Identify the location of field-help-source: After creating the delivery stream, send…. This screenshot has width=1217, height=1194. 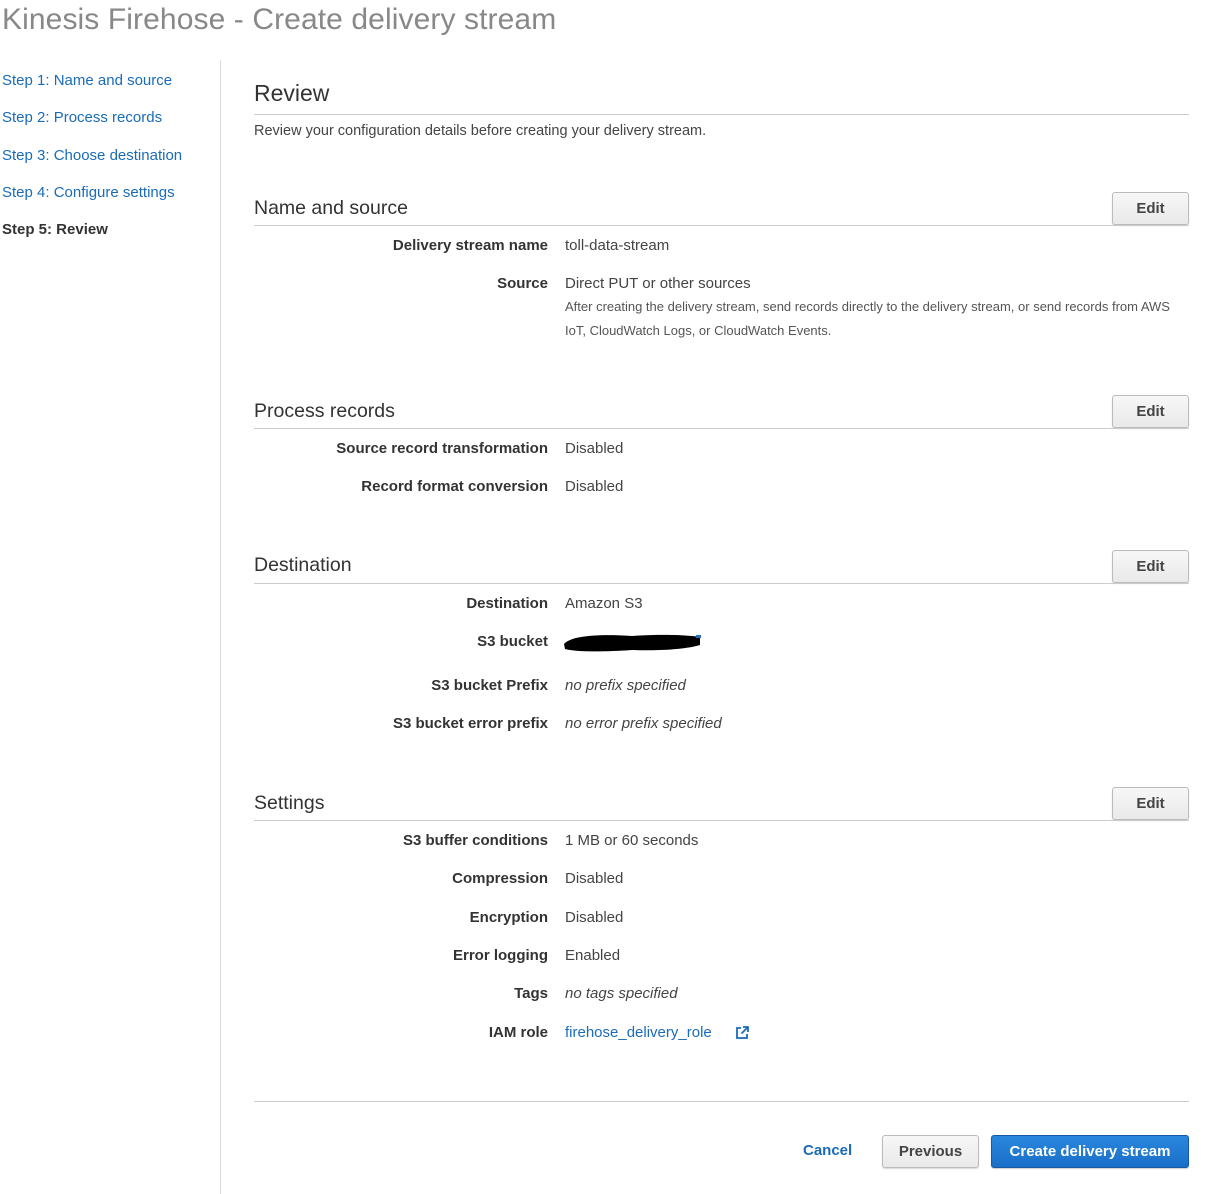
(867, 318).